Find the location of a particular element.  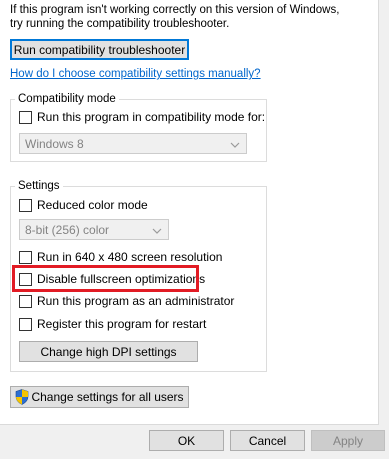

reduced-color-checkbox is located at coordinates (25, 205).